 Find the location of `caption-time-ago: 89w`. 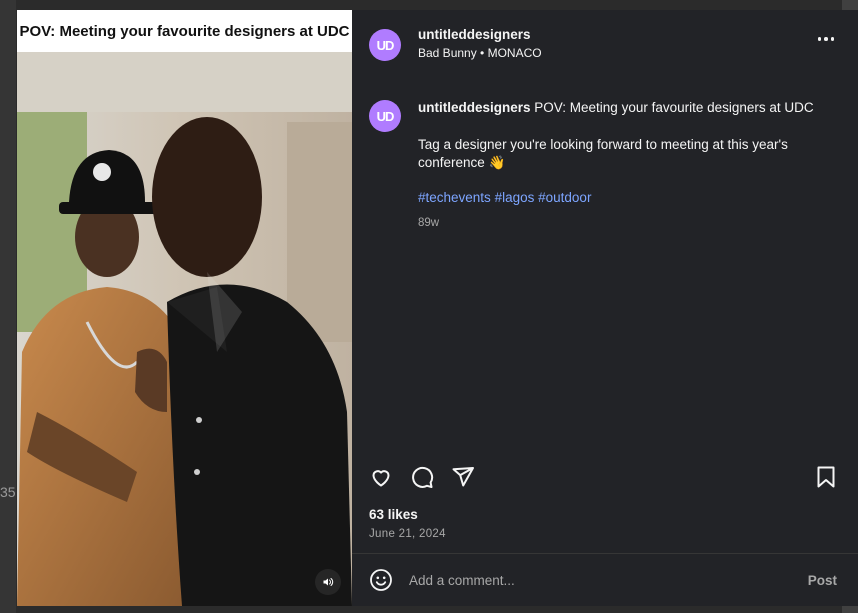

caption-time-ago: 89w is located at coordinates (628, 223).